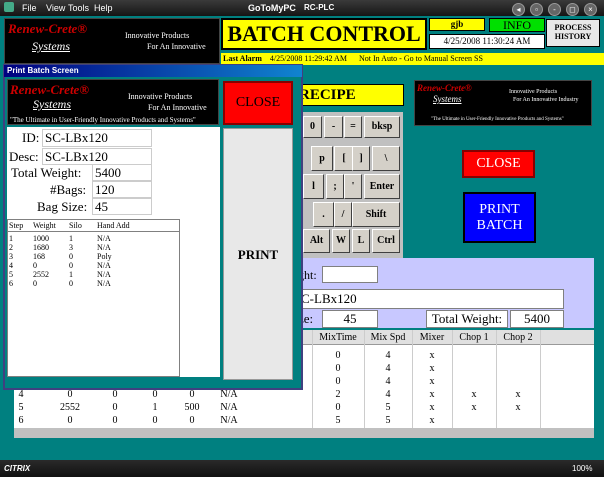 The width and height of the screenshot is (604, 477). Describe the element at coordinates (350, 274) in the screenshot. I see `weight-field` at that location.